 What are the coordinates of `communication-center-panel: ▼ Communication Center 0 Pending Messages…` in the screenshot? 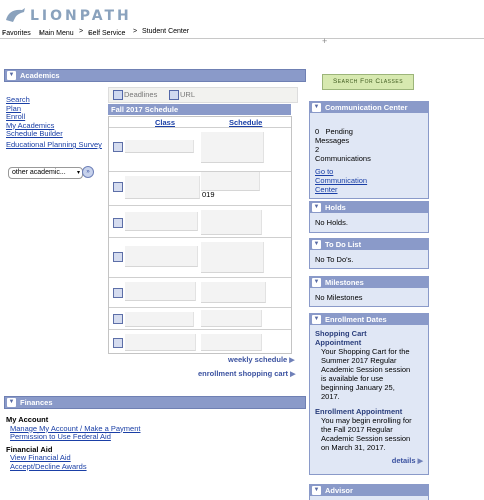 It's located at (369, 150).